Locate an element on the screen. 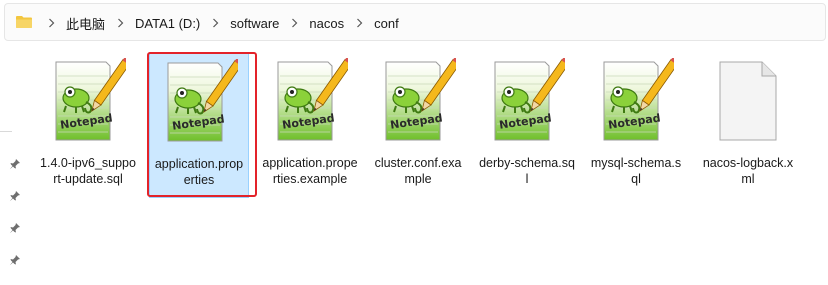 The image size is (828, 285). file-item: cluster.conf.example is located at coordinates (418, 125).